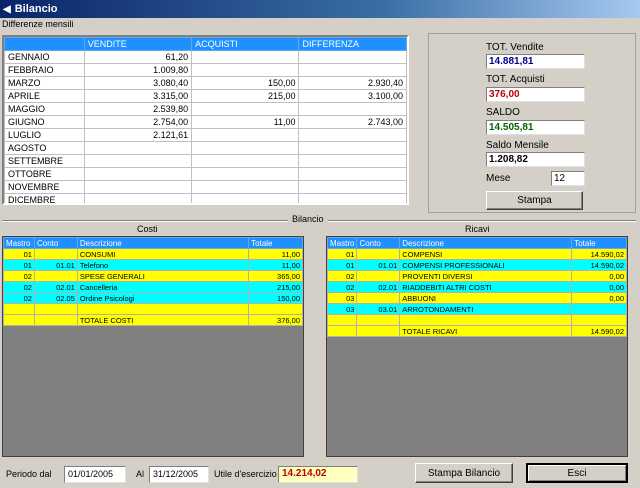 The image size is (640, 488). I want to click on month-value-cell: 1.009,80, so click(138, 70).